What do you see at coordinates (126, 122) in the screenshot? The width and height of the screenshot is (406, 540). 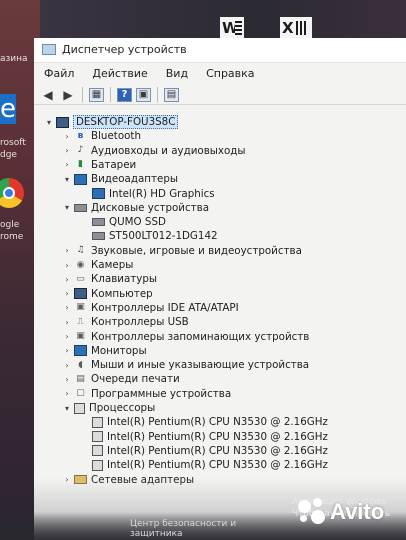 I see `tree-item-label: DESKTOP-FOU3S8C` at bounding box center [126, 122].